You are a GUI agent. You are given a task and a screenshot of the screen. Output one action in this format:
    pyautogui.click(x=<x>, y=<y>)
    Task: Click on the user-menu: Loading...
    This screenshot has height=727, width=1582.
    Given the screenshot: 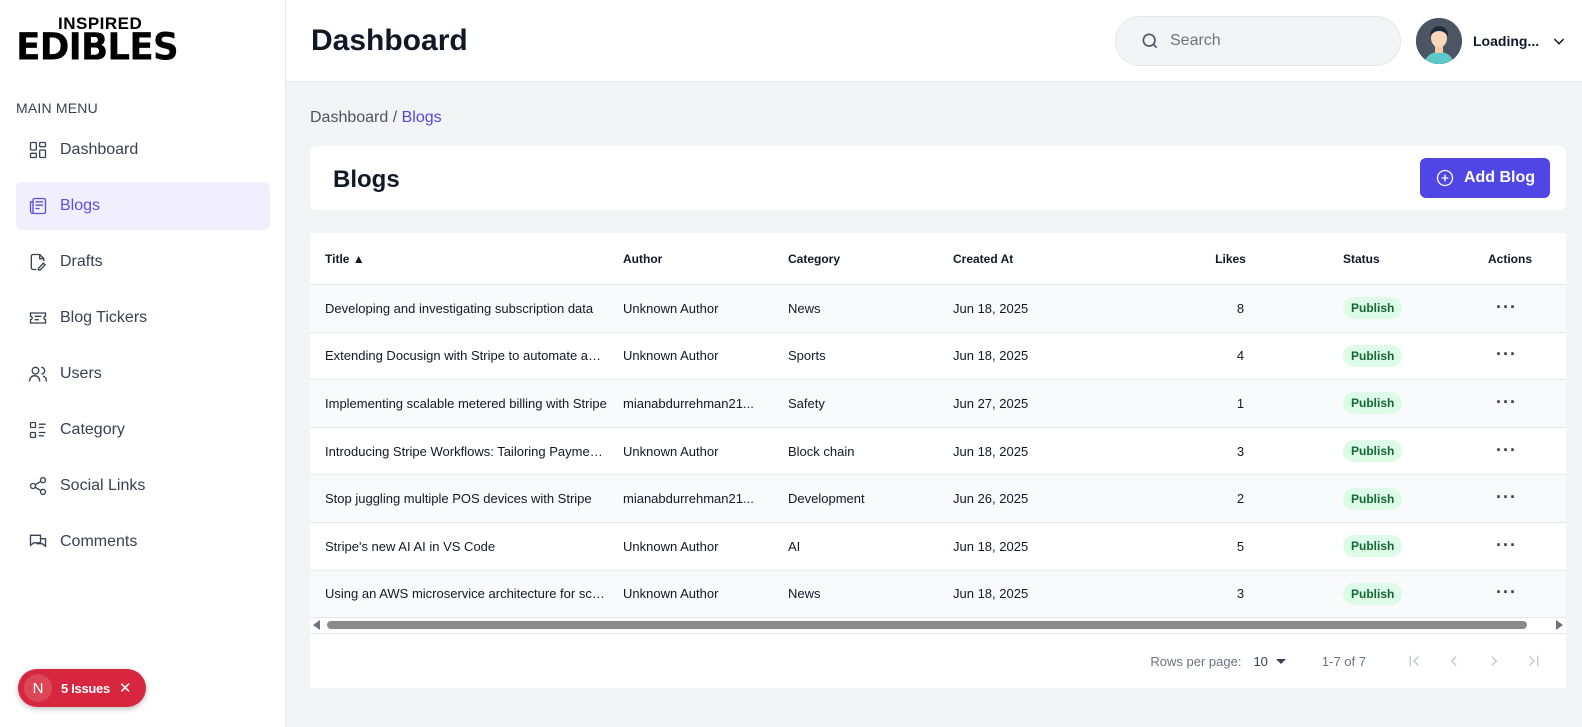 What is the action you would take?
    pyautogui.click(x=1491, y=41)
    